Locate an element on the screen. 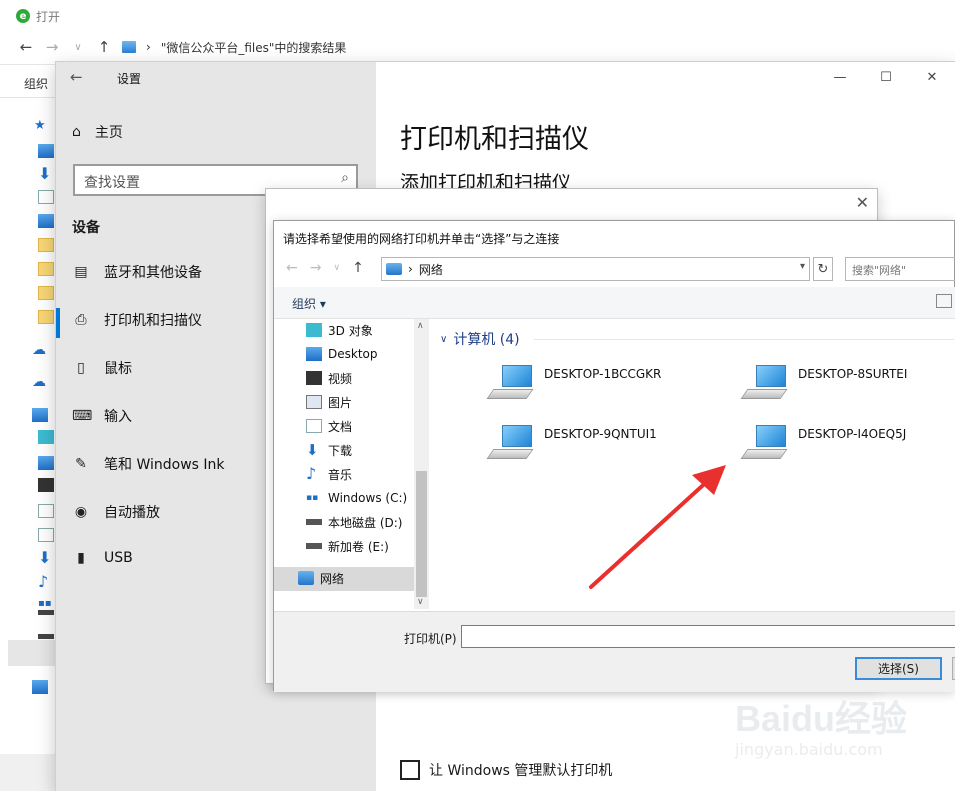 Image resolution: width=955 pixels, height=791 pixels. tree-item-drive-e: 新加卷 (E:) is located at coordinates (347, 546).